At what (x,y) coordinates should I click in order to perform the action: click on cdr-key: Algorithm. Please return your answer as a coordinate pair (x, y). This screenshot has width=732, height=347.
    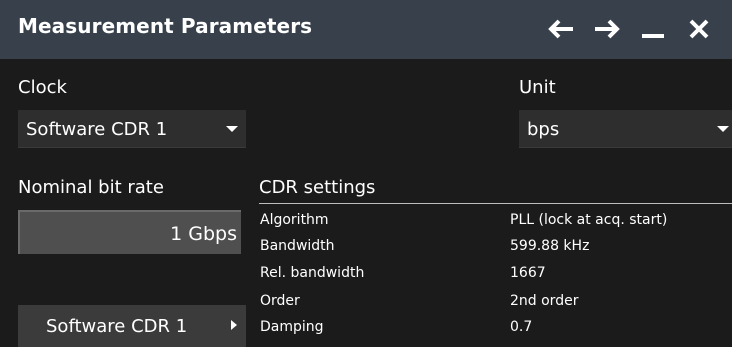
    Looking at the image, I should click on (294, 220).